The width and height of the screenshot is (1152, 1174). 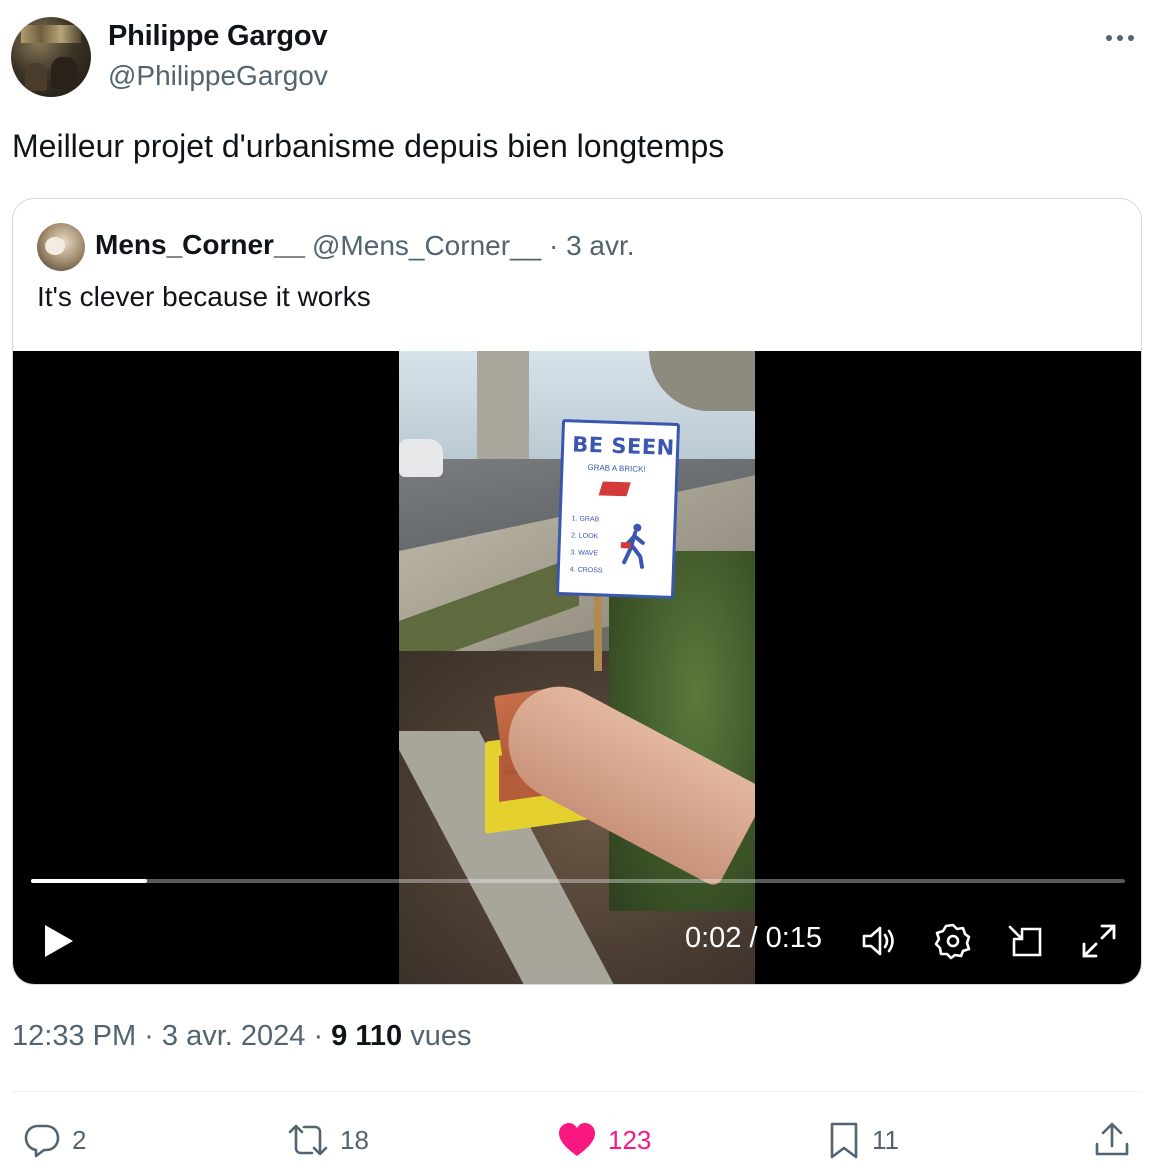 I want to click on sign-subtitle: GRAB A BRICK!, so click(x=616, y=468).